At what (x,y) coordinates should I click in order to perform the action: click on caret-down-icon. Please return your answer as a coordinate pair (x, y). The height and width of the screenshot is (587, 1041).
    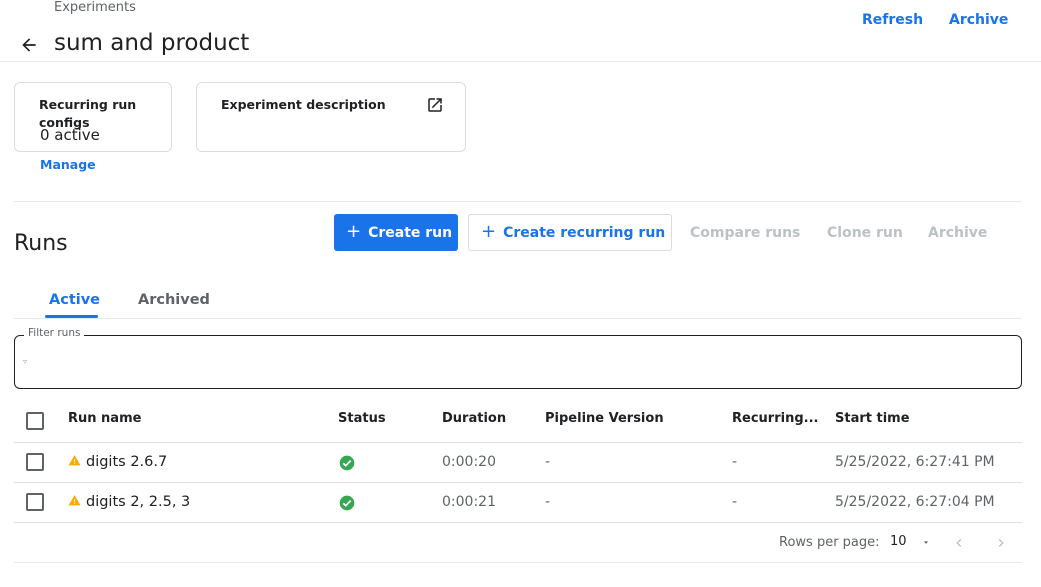
    Looking at the image, I should click on (926, 542).